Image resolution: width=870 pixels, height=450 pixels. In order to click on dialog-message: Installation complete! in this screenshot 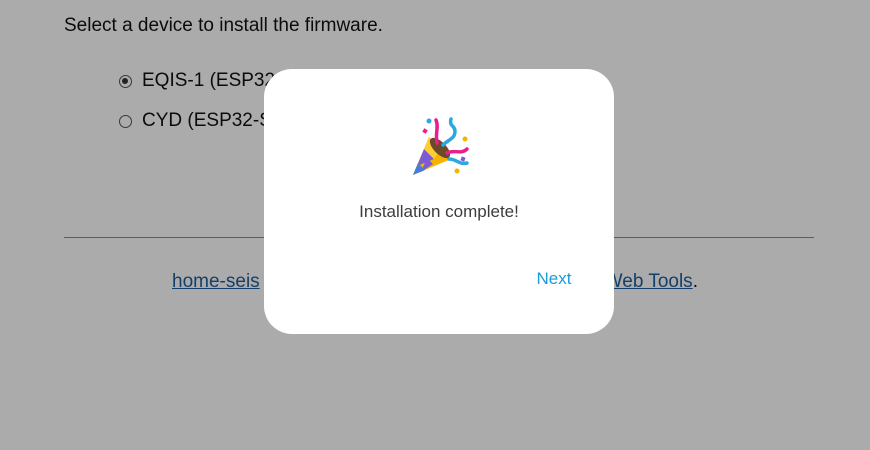, I will do `click(439, 211)`.